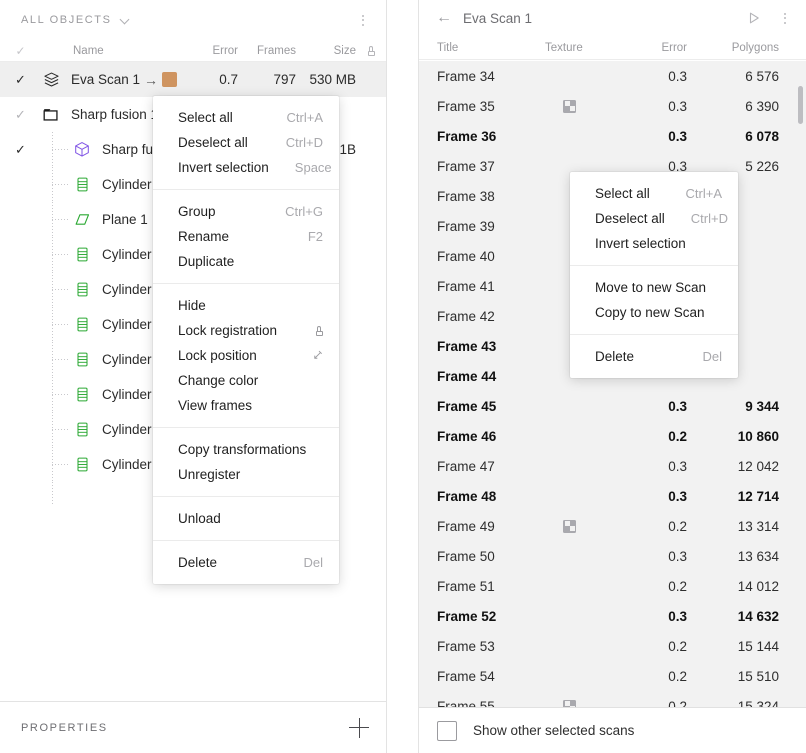  What do you see at coordinates (197, 211) in the screenshot?
I see `menu-item-label: Group` at bounding box center [197, 211].